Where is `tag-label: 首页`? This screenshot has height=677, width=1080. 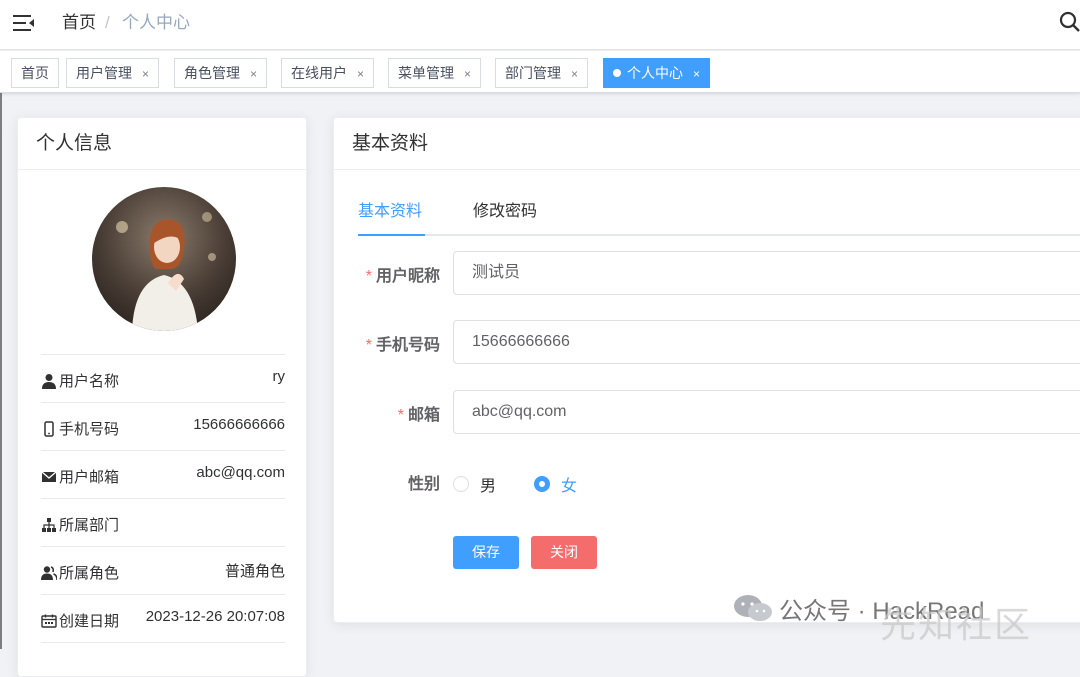
tag-label: 首页 is located at coordinates (35, 73).